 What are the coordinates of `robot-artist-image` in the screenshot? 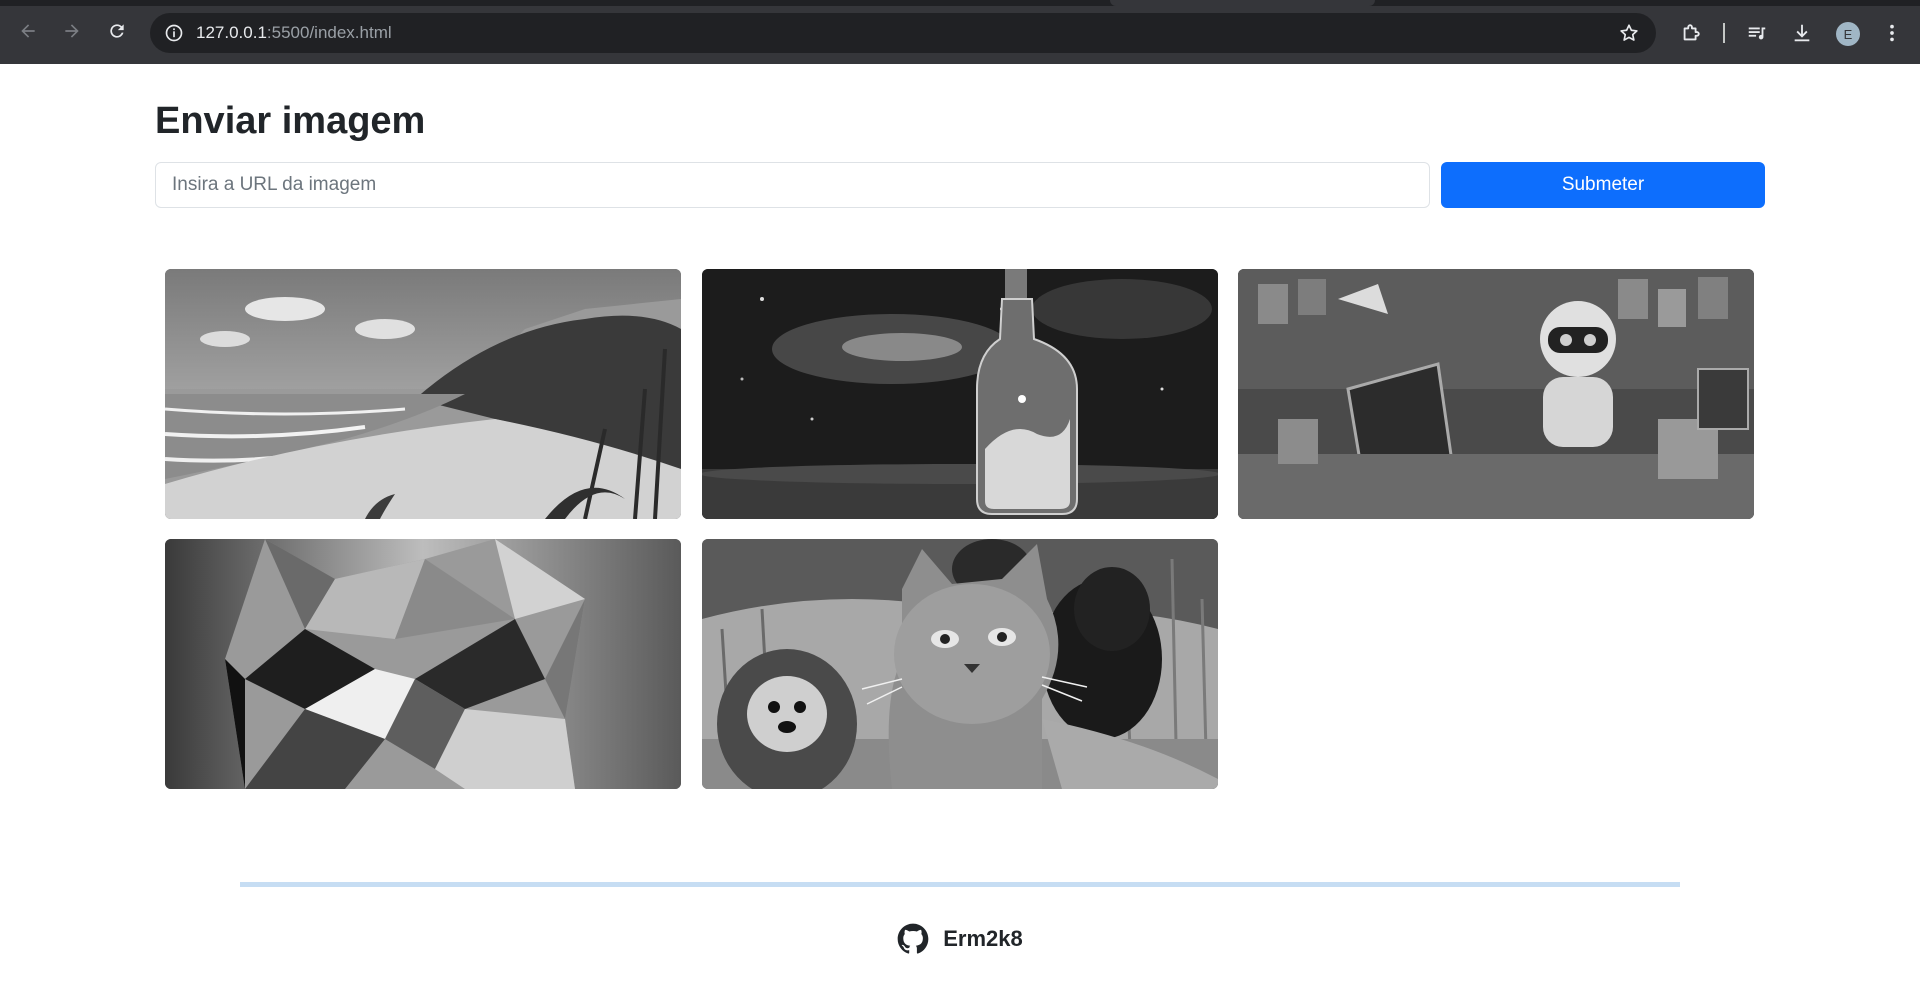 It's located at (1496, 394).